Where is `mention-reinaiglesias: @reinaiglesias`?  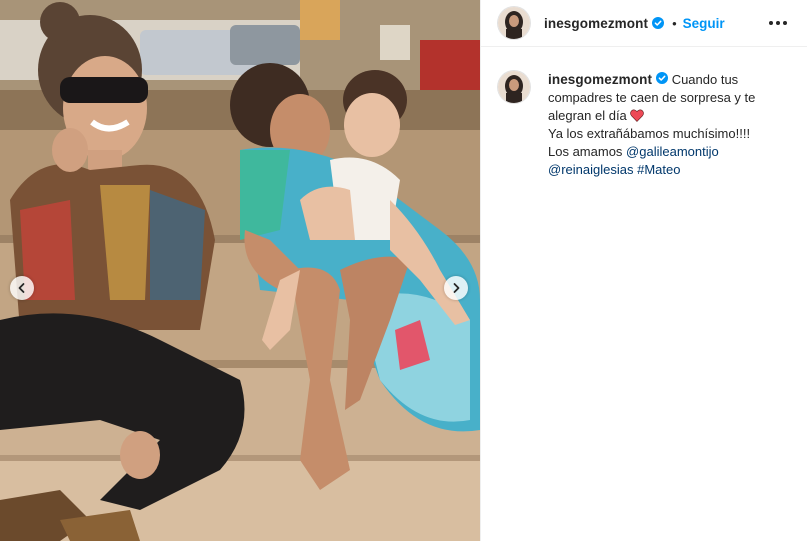 mention-reinaiglesias: @reinaiglesias is located at coordinates (590, 169).